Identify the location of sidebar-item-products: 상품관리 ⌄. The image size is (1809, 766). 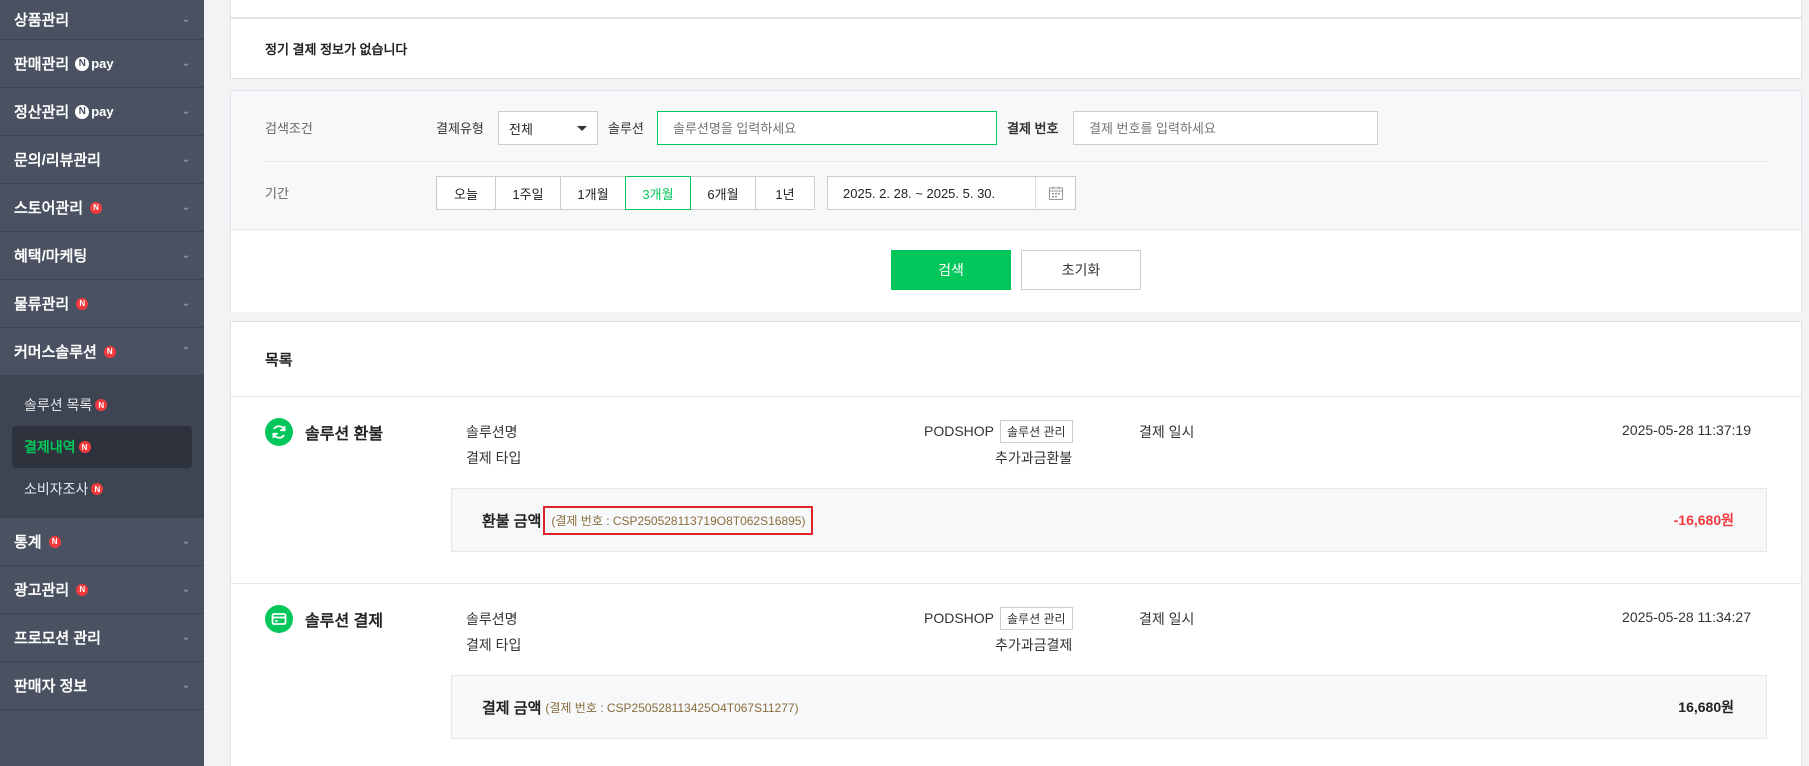
(102, 20).